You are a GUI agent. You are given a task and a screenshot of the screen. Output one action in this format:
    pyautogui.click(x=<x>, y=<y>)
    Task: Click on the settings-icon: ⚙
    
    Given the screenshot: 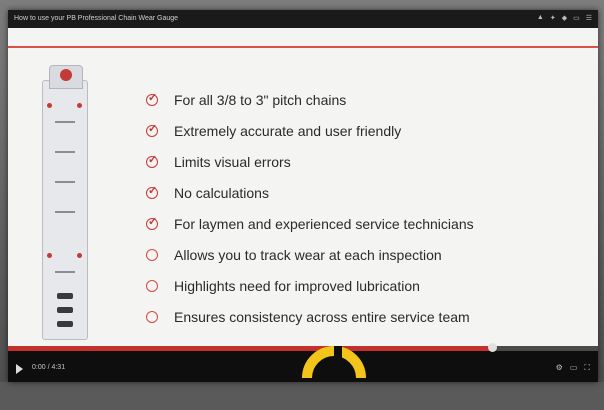 What is the action you would take?
    pyautogui.click(x=559, y=368)
    